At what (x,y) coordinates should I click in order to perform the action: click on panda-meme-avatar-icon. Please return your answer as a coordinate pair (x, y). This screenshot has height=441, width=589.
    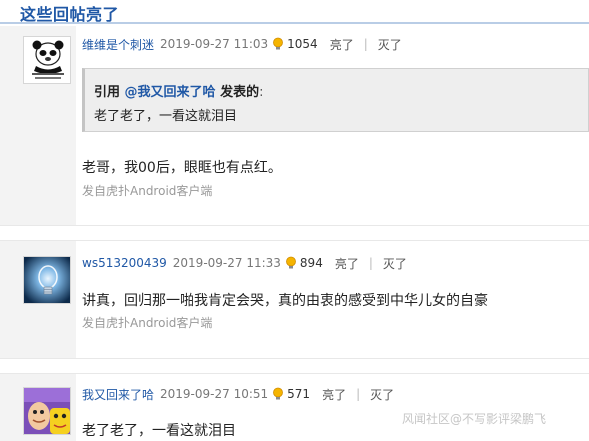
    Looking at the image, I should click on (47, 60).